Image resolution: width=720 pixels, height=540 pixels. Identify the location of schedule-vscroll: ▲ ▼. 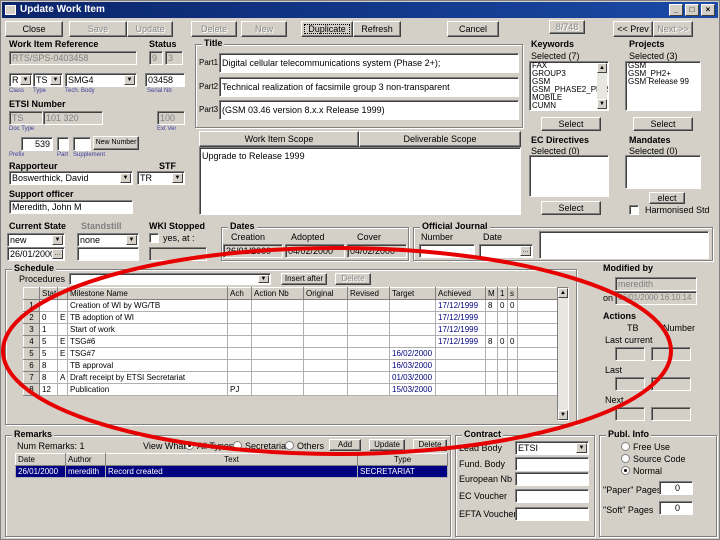
(563, 354).